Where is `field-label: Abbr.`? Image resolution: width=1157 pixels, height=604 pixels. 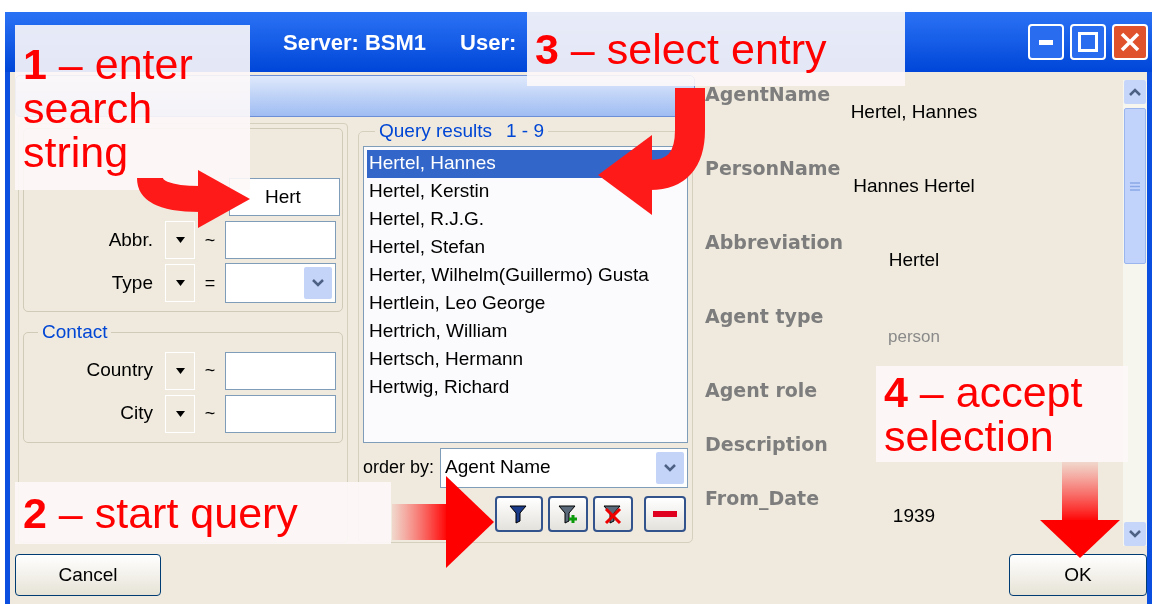
field-label: Abbr. is located at coordinates (130, 239).